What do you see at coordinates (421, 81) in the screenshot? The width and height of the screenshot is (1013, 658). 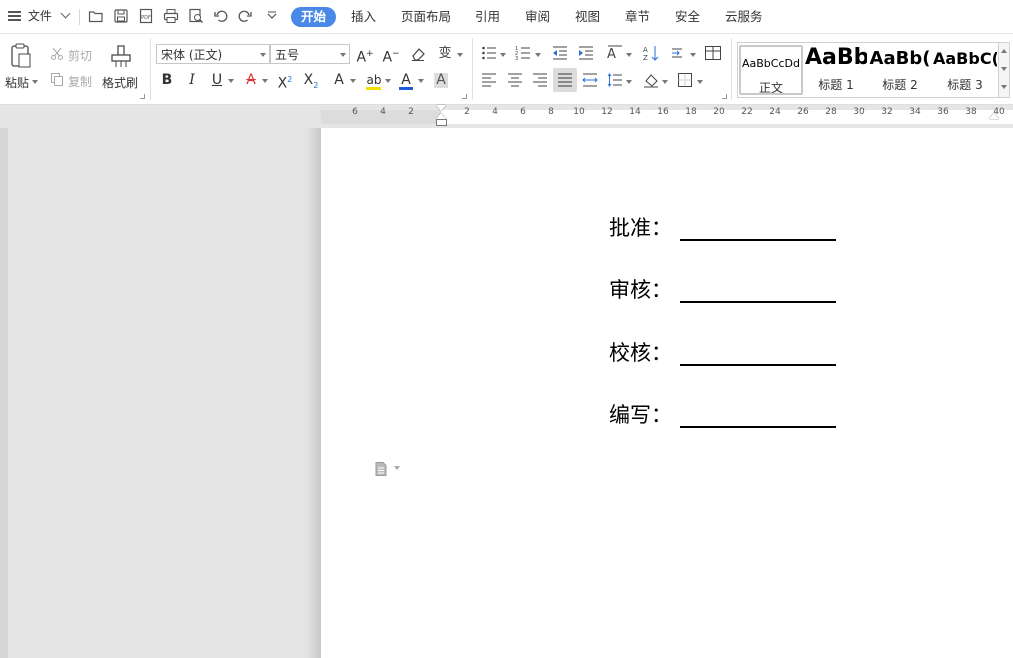 I see `font-color-dropdown-icon` at bounding box center [421, 81].